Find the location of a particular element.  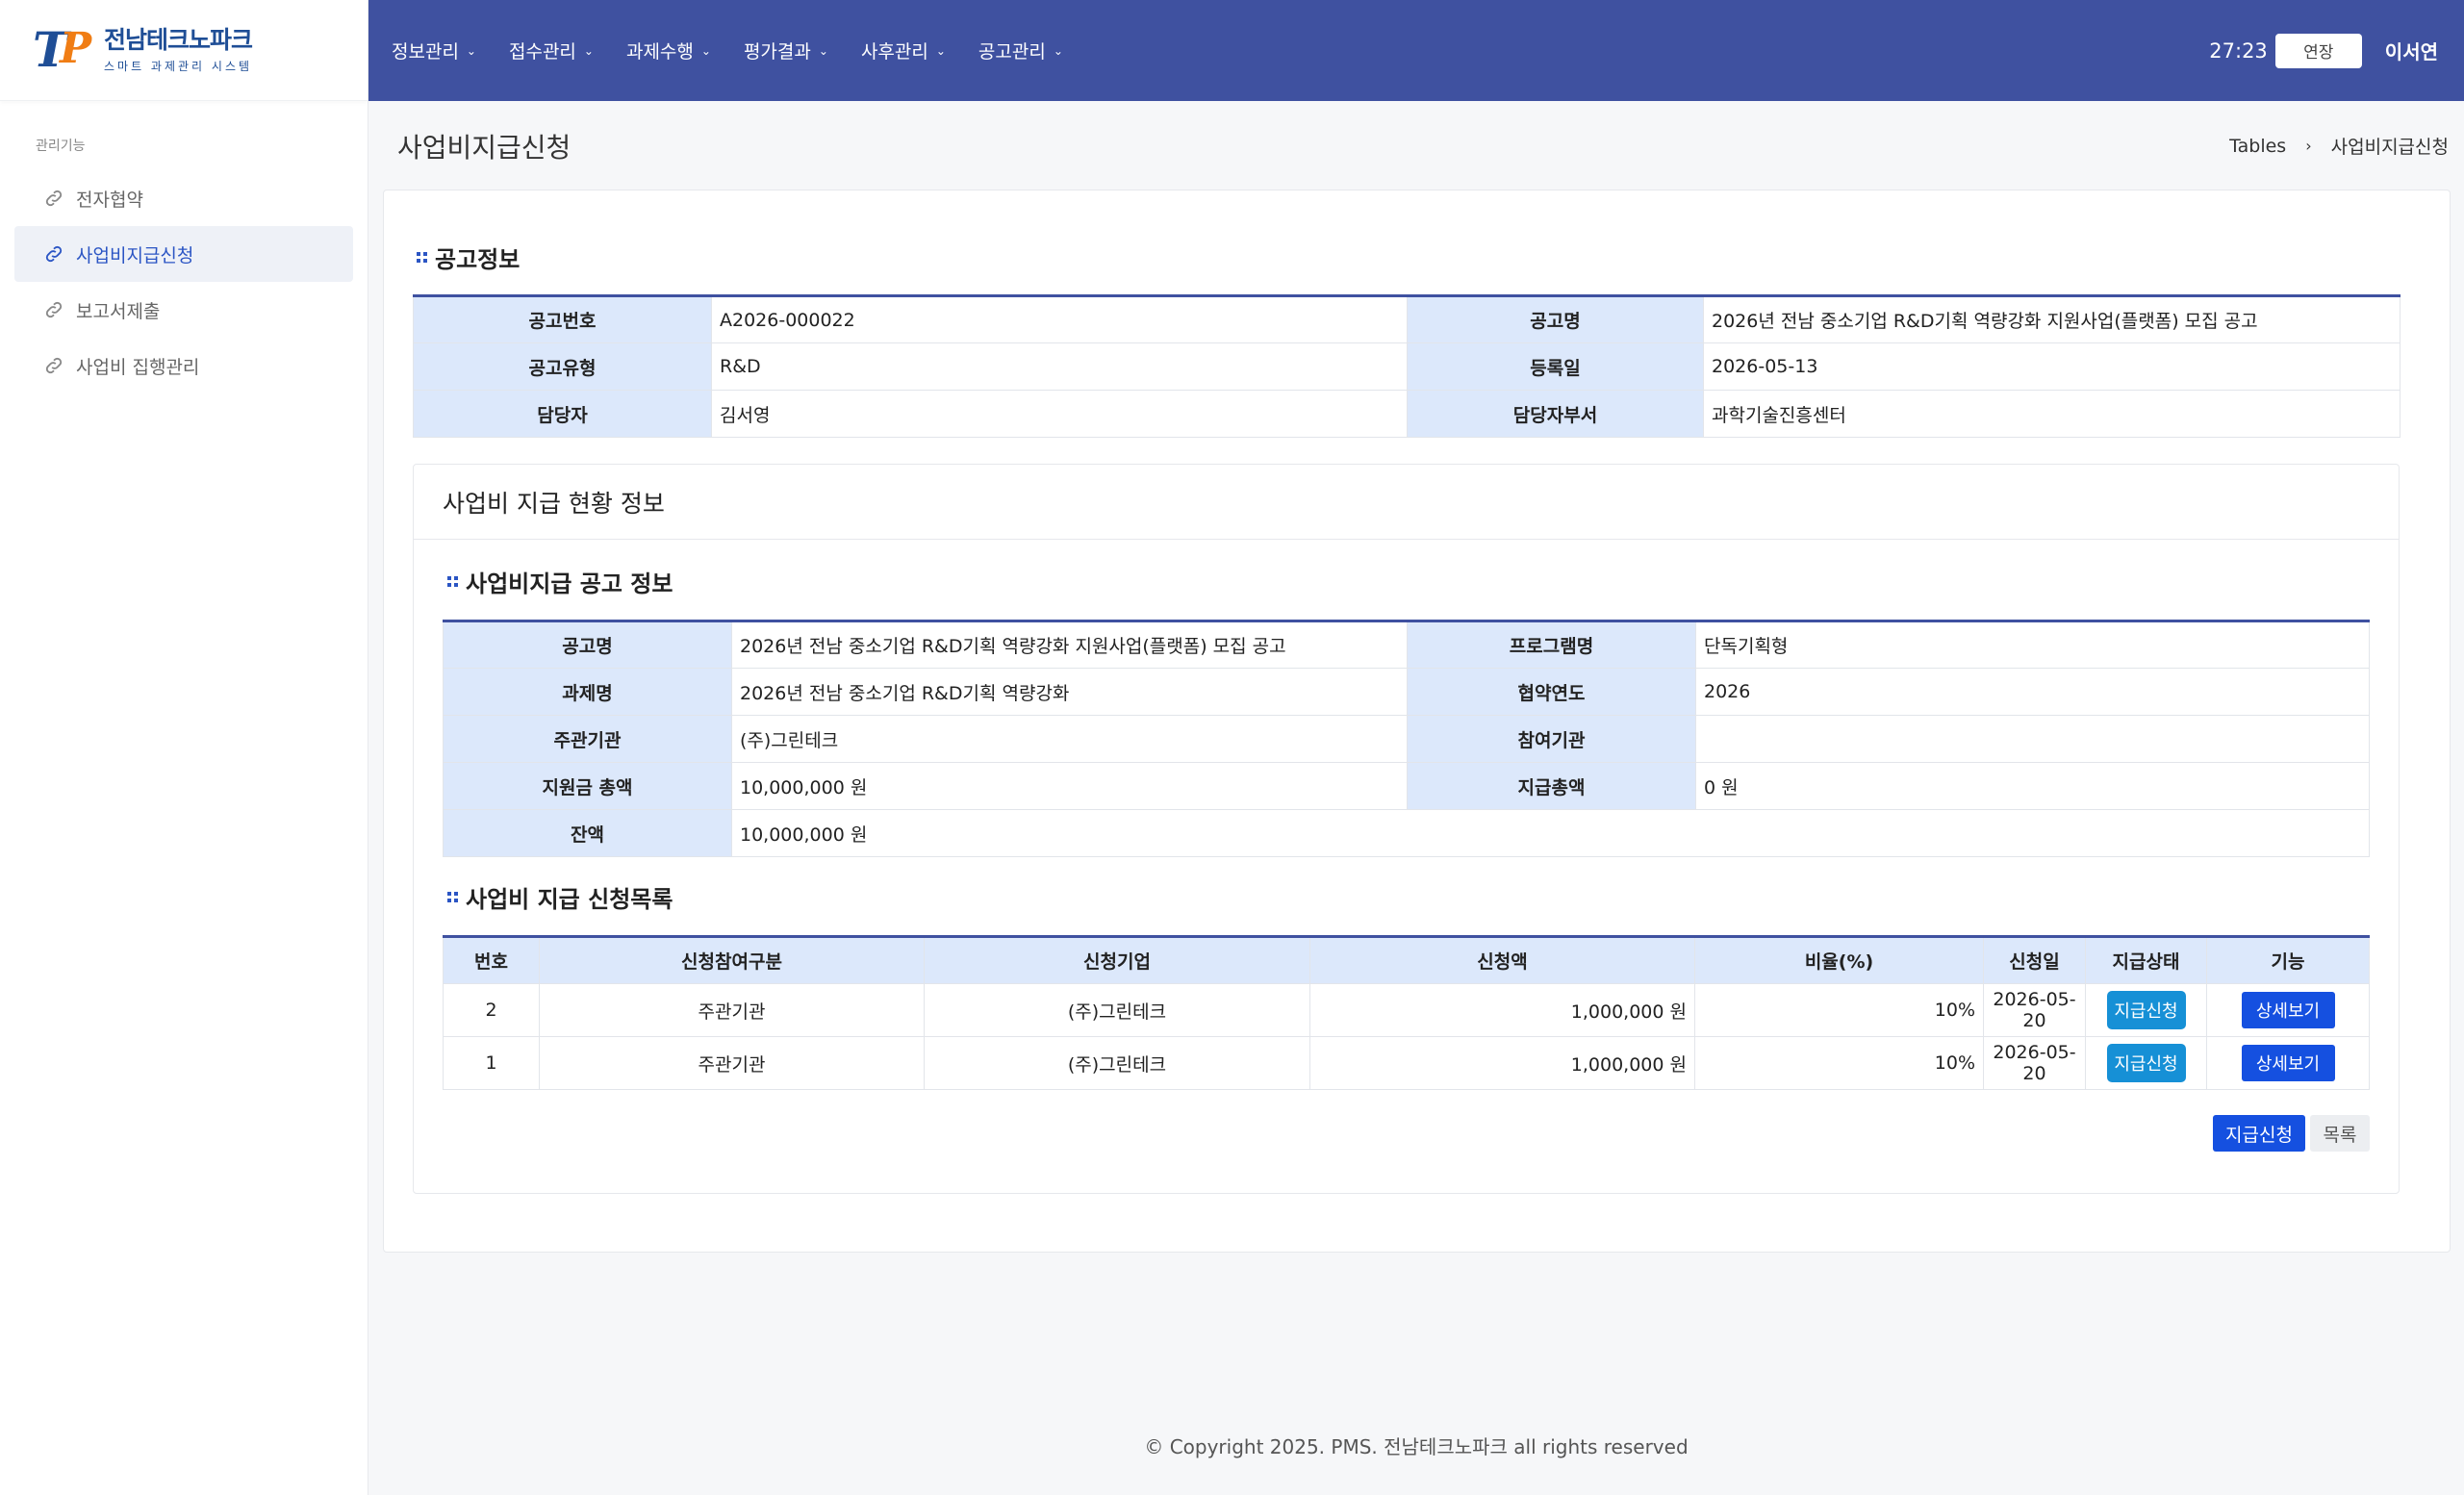

chevron-right-icon: › is located at coordinates (2308, 146).